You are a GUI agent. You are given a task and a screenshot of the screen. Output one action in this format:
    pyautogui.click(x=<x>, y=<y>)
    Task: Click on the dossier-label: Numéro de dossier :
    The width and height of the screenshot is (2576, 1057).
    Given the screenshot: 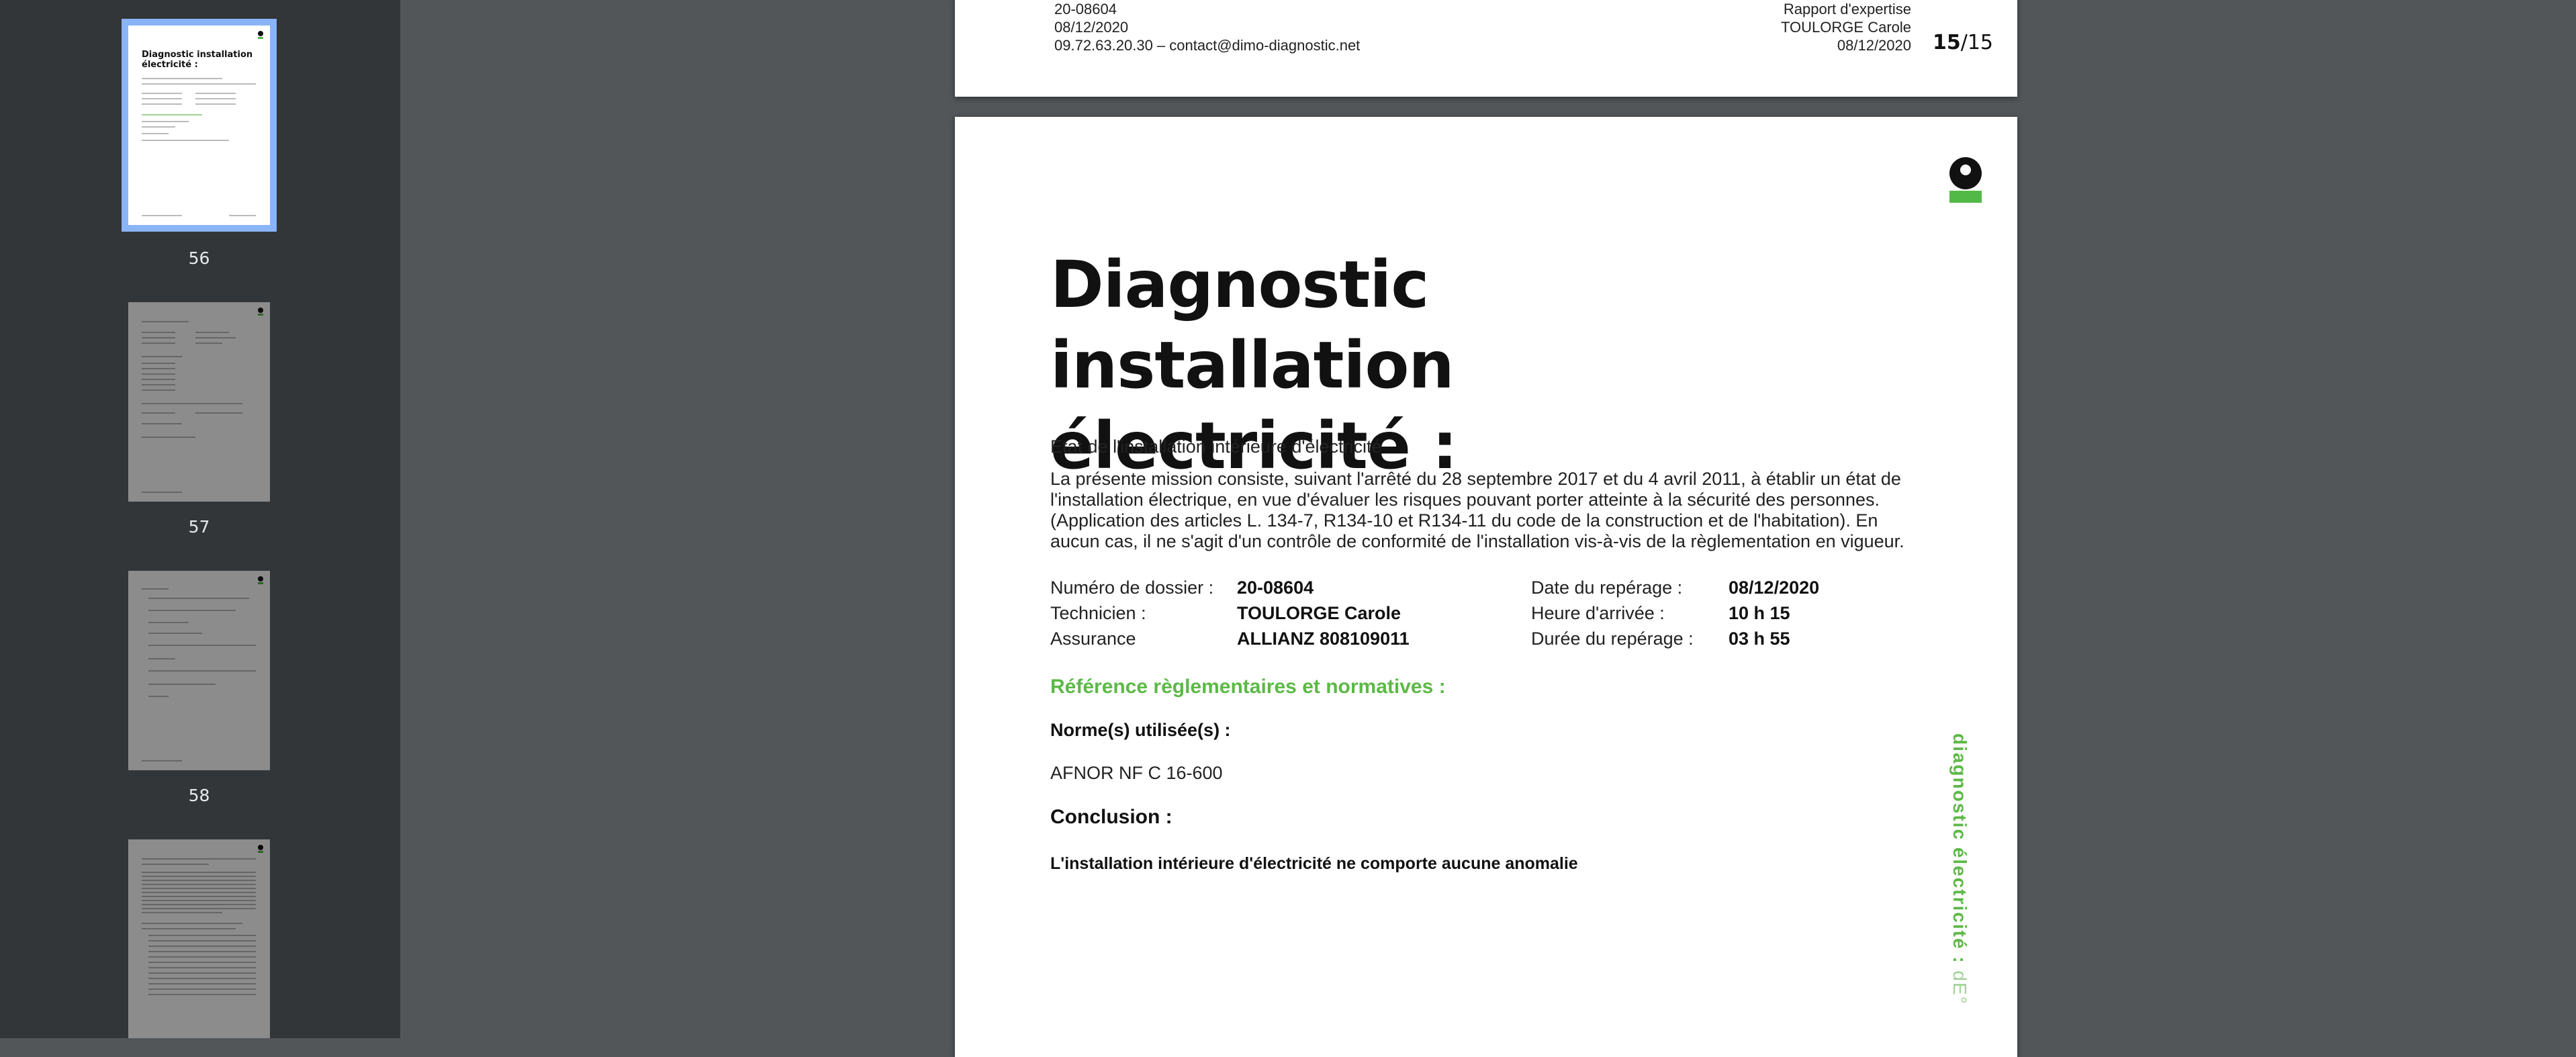 What is the action you would take?
    pyautogui.click(x=1132, y=588)
    